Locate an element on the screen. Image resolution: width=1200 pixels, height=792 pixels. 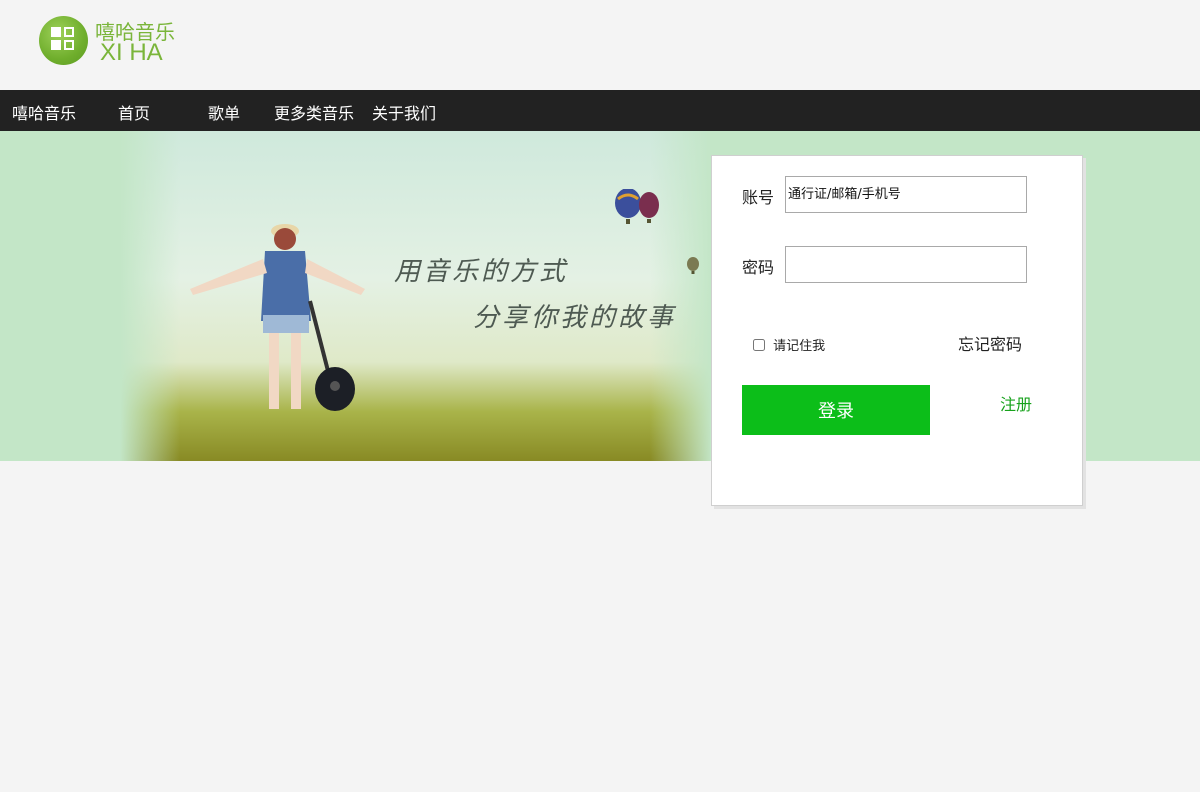
nav-item-more-music: 更多类音乐 is located at coordinates (314, 112).